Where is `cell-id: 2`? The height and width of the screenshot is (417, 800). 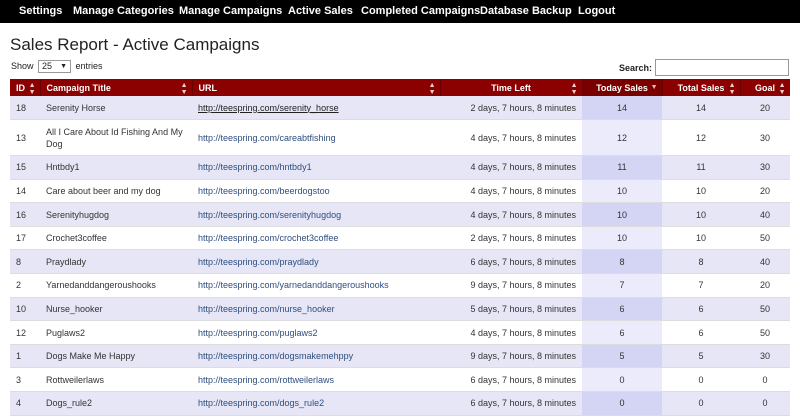 cell-id: 2 is located at coordinates (25, 285).